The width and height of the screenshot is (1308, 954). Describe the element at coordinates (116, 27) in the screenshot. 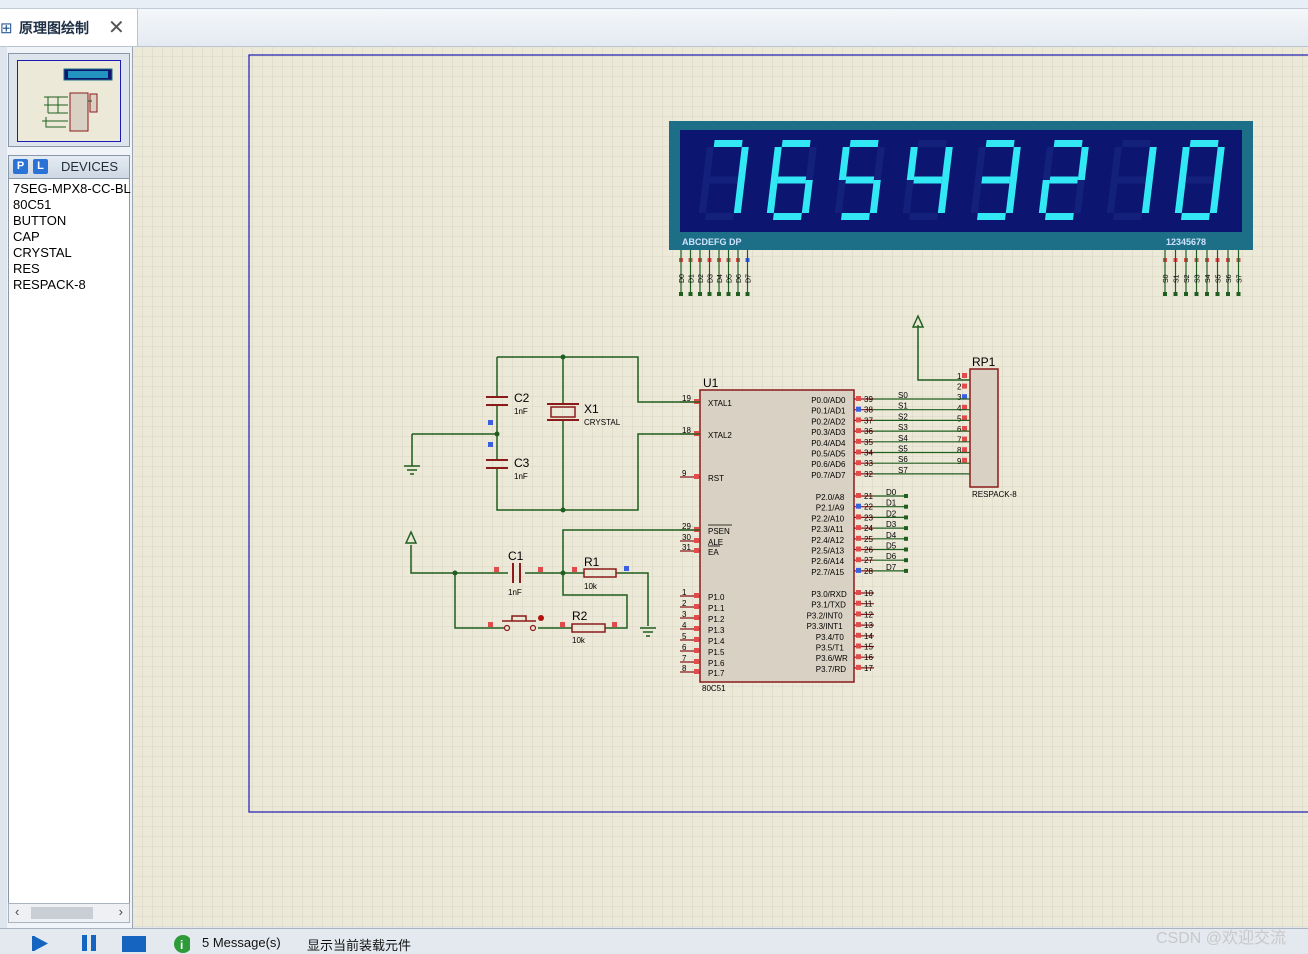

I see `close-icon: ✕` at that location.